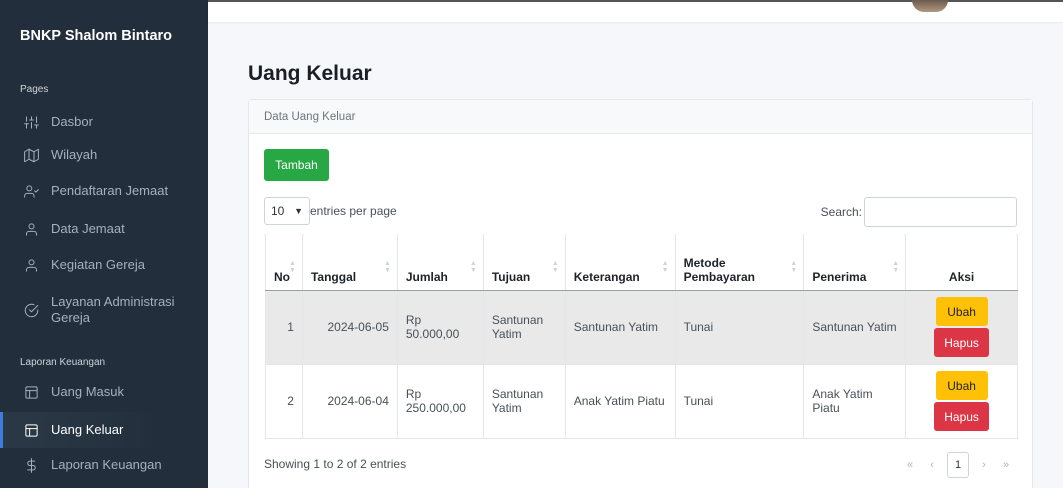  I want to click on sidebar-item-uang-keluar: Uang Keluar, so click(90, 430).